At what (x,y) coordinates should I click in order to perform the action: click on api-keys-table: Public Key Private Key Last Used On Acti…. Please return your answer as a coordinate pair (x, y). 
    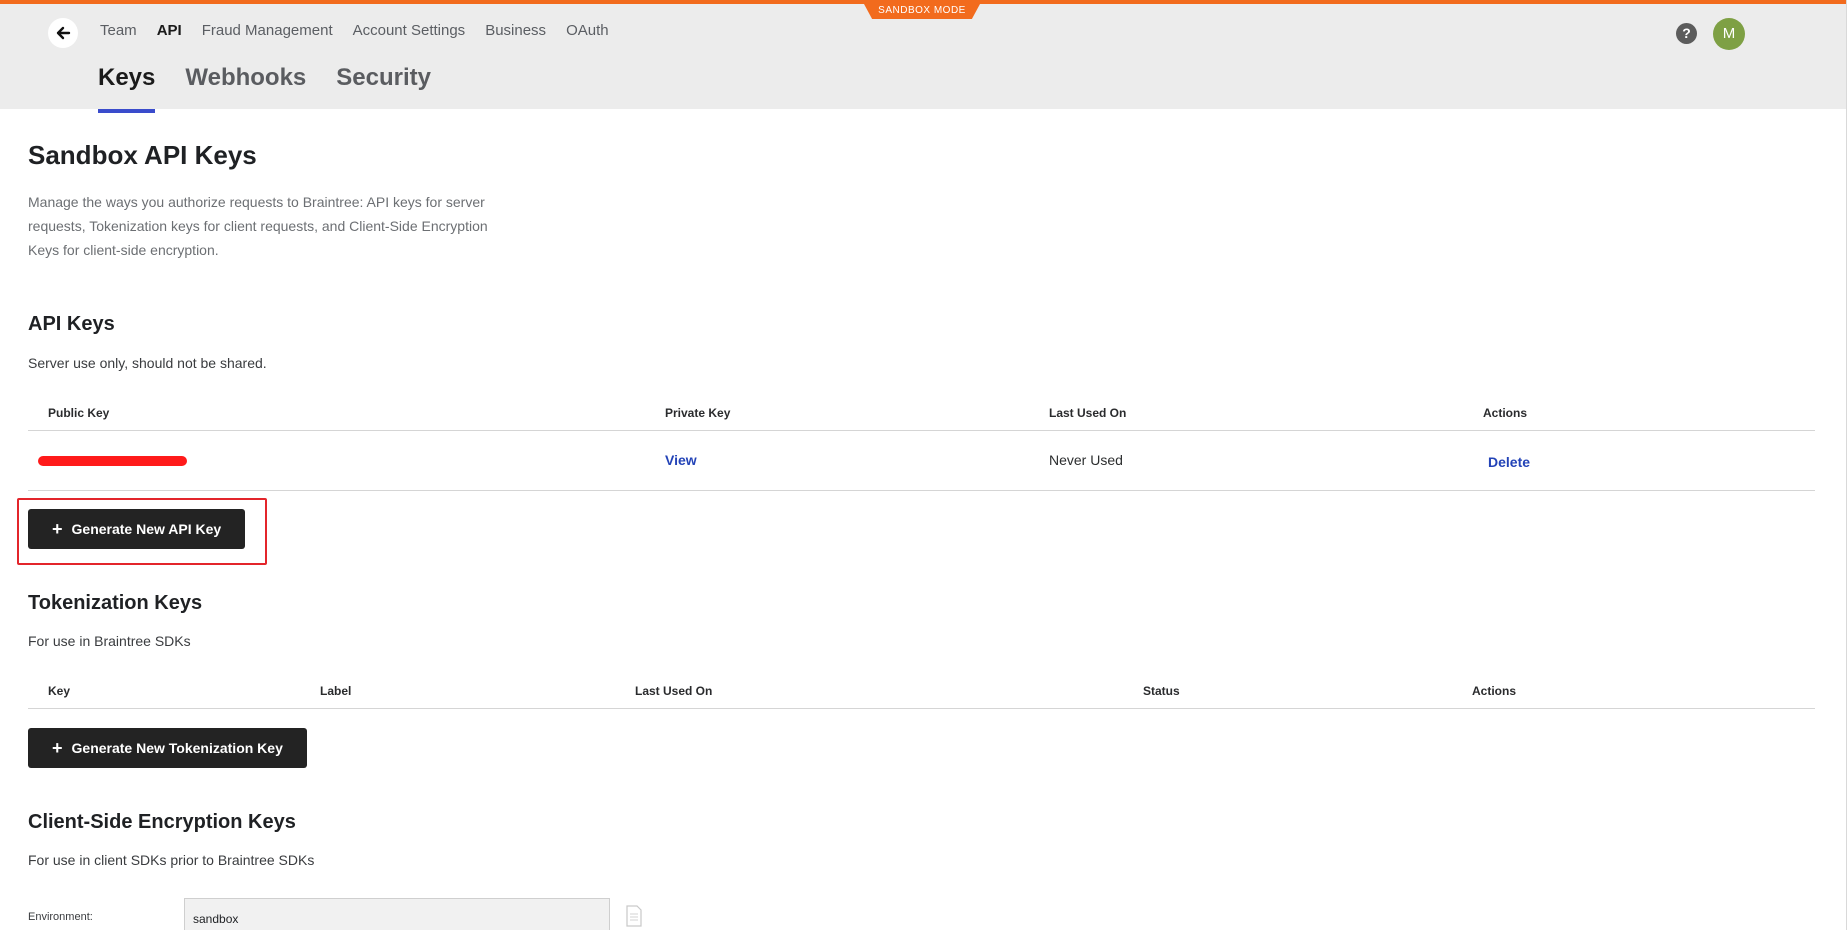
    Looking at the image, I should click on (921, 441).